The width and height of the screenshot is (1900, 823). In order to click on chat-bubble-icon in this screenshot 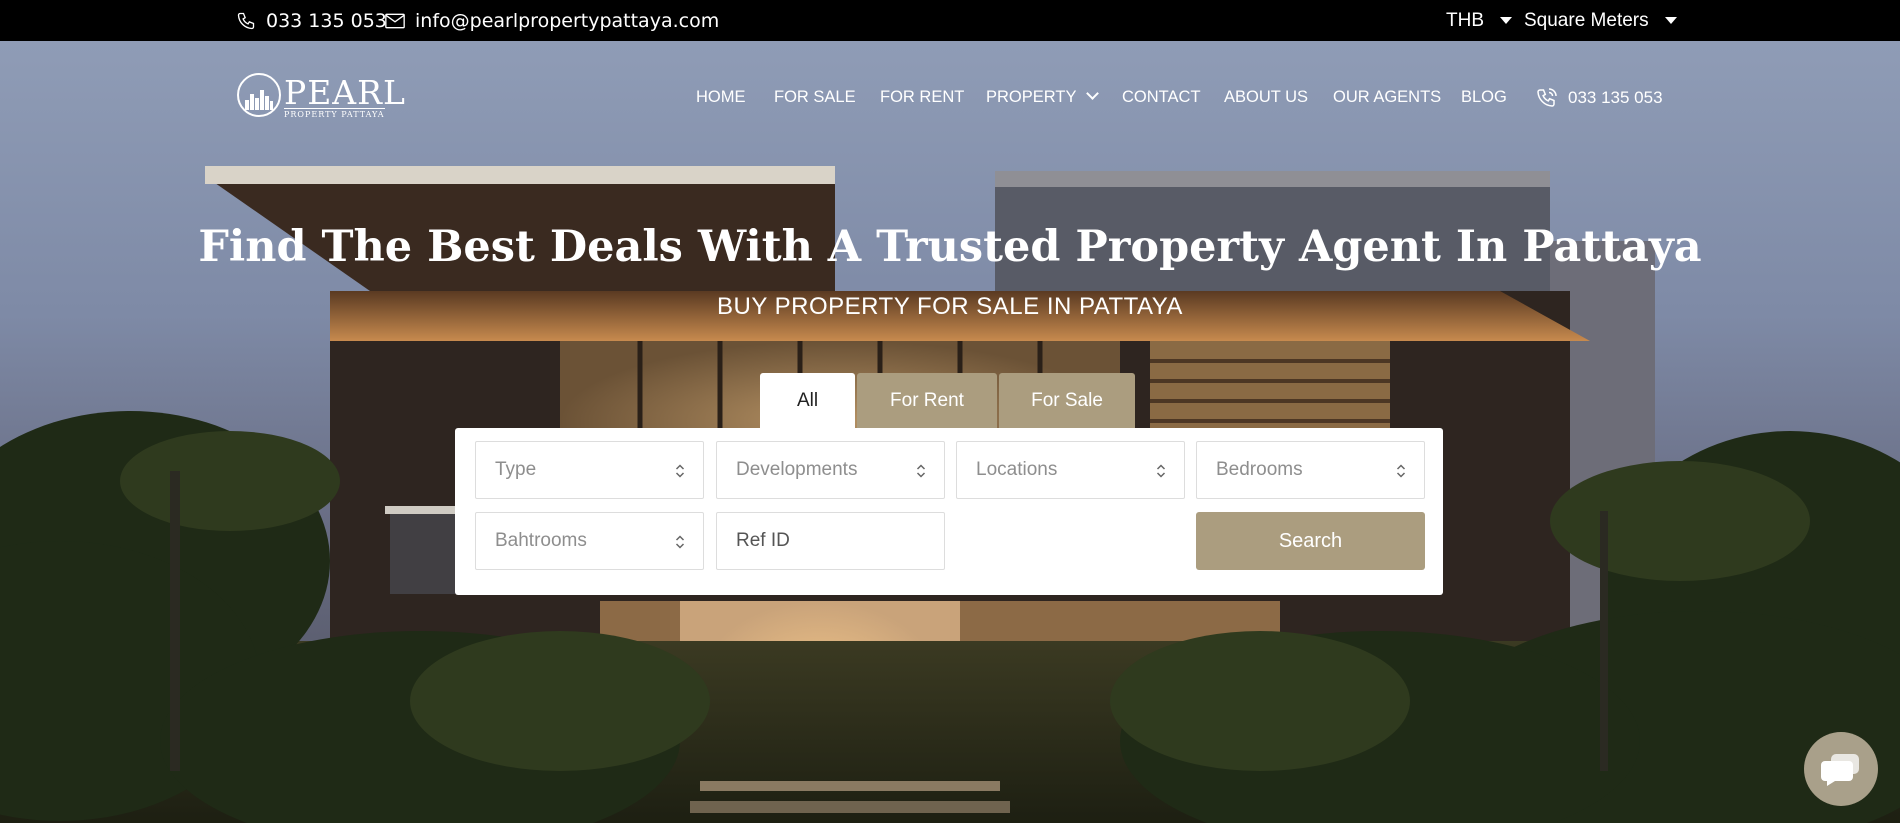, I will do `click(1840, 770)`.